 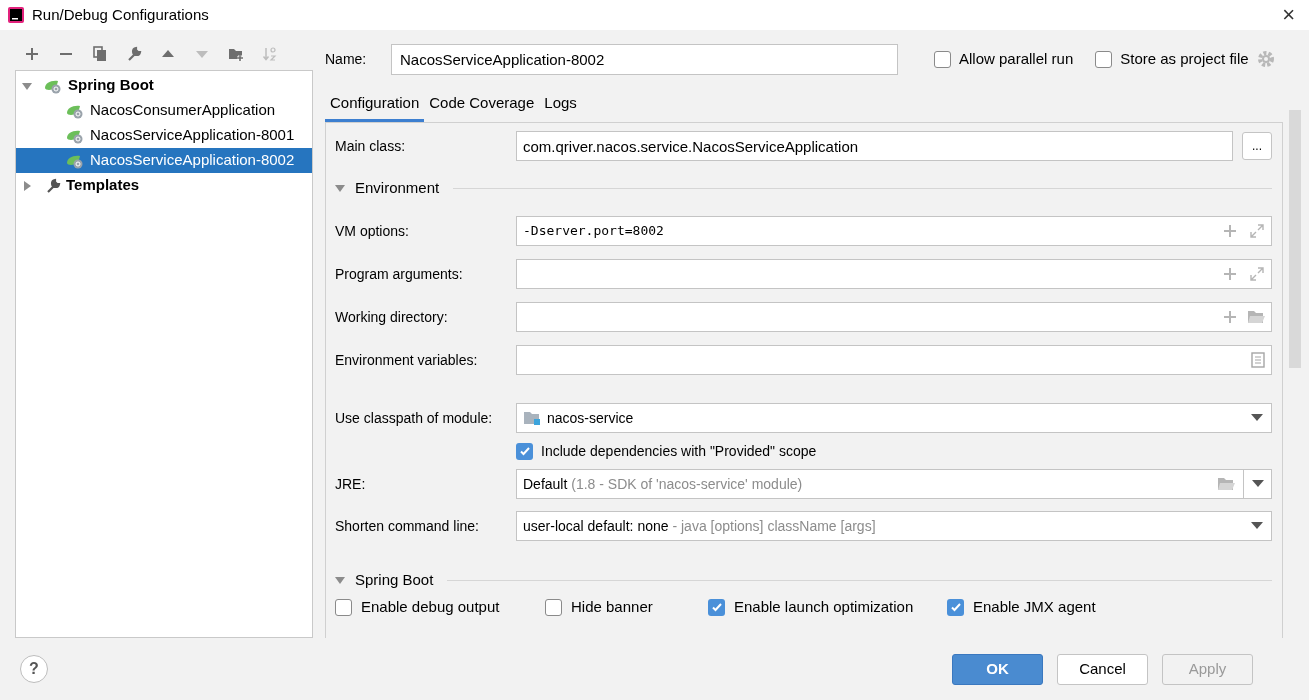 I want to click on checkbox-label: Include dependencies with "Provided" scope, so click(x=679, y=451).